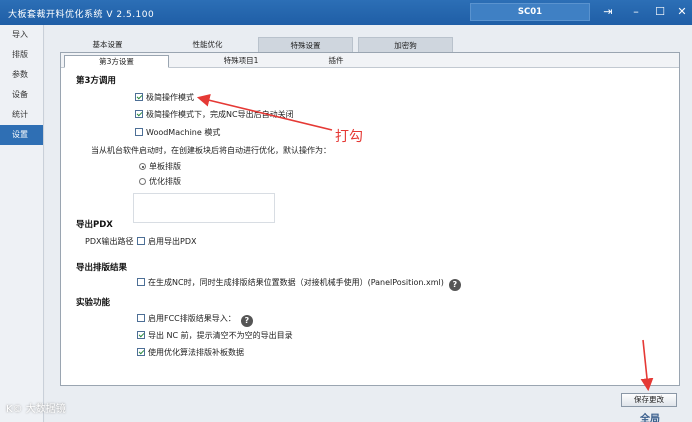 The width and height of the screenshot is (692, 422). Describe the element at coordinates (141, 352) in the screenshot. I see `optimize-filler-checkbox` at that location.